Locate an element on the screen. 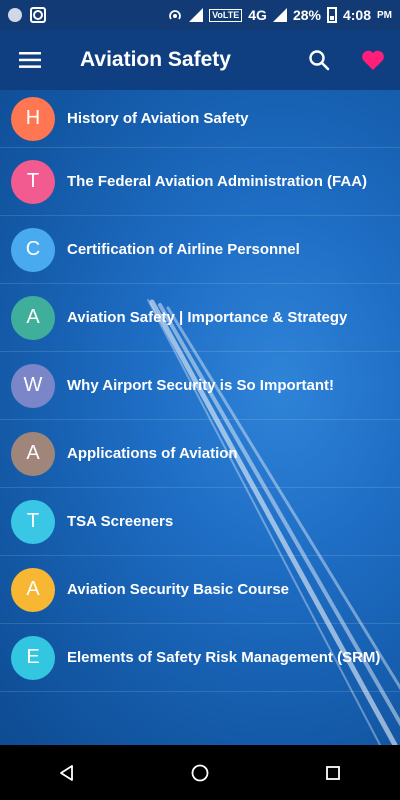  topic-title: History of Aviation Safety is located at coordinates (158, 118).